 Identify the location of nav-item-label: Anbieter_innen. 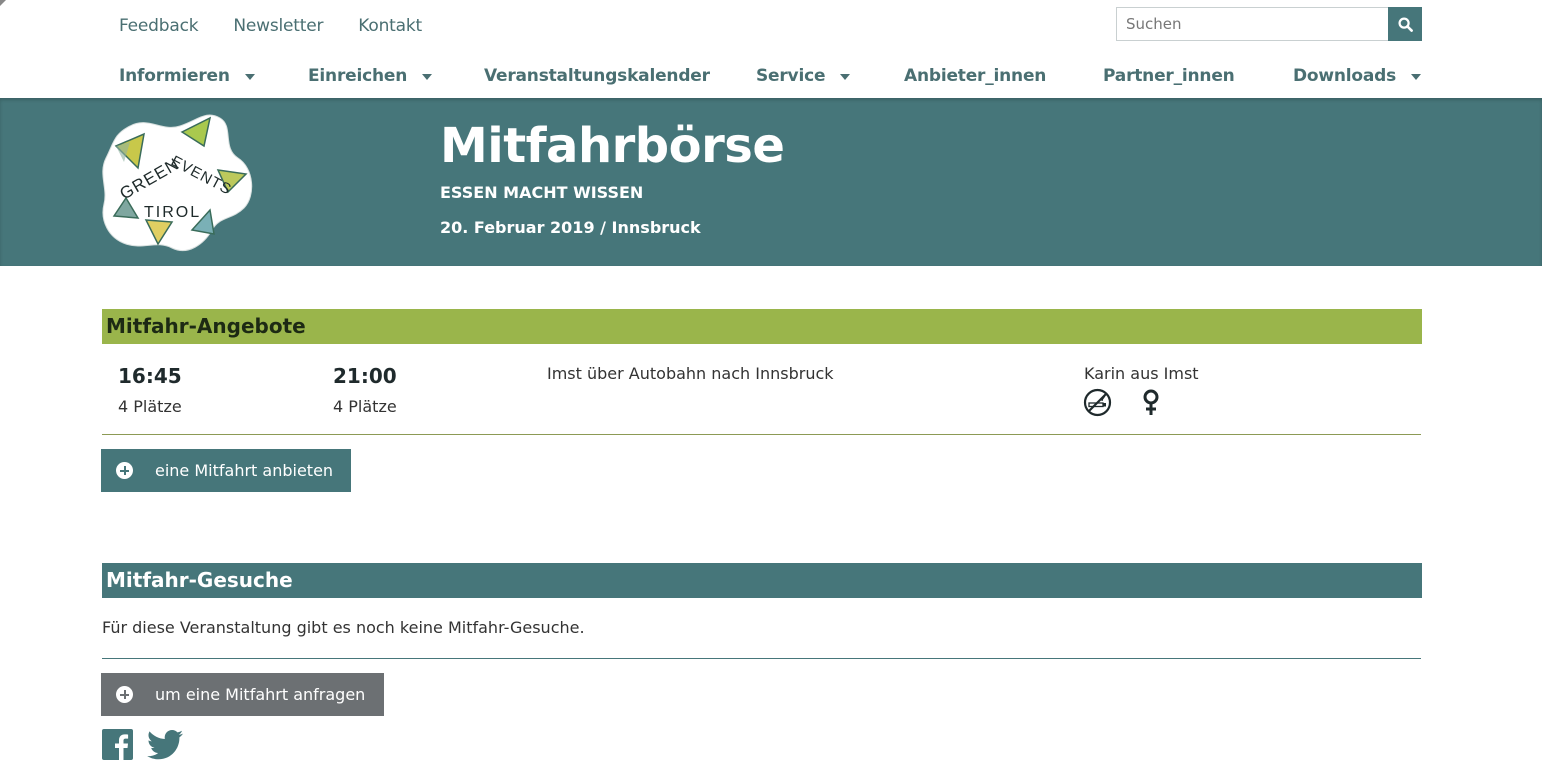
(975, 76).